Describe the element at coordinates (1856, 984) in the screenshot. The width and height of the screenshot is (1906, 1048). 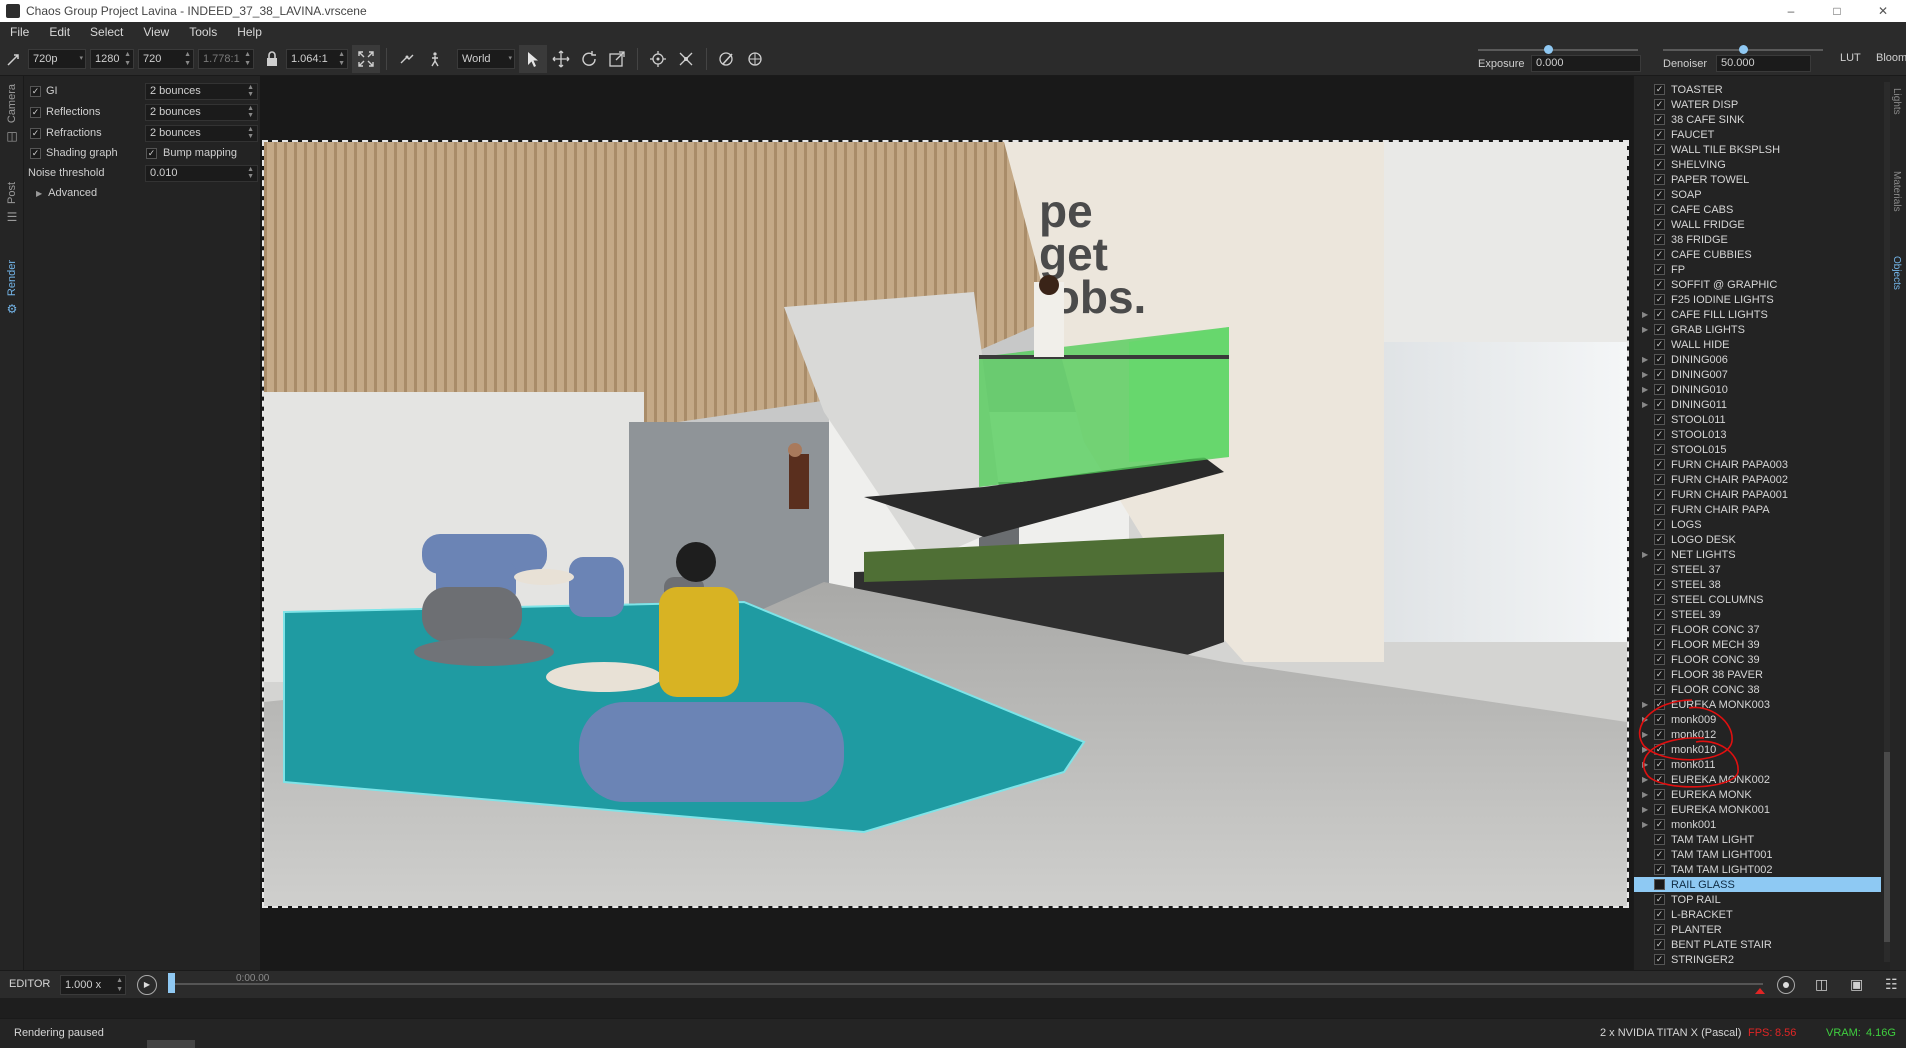
I see `screenshot-icon: ▣` at that location.